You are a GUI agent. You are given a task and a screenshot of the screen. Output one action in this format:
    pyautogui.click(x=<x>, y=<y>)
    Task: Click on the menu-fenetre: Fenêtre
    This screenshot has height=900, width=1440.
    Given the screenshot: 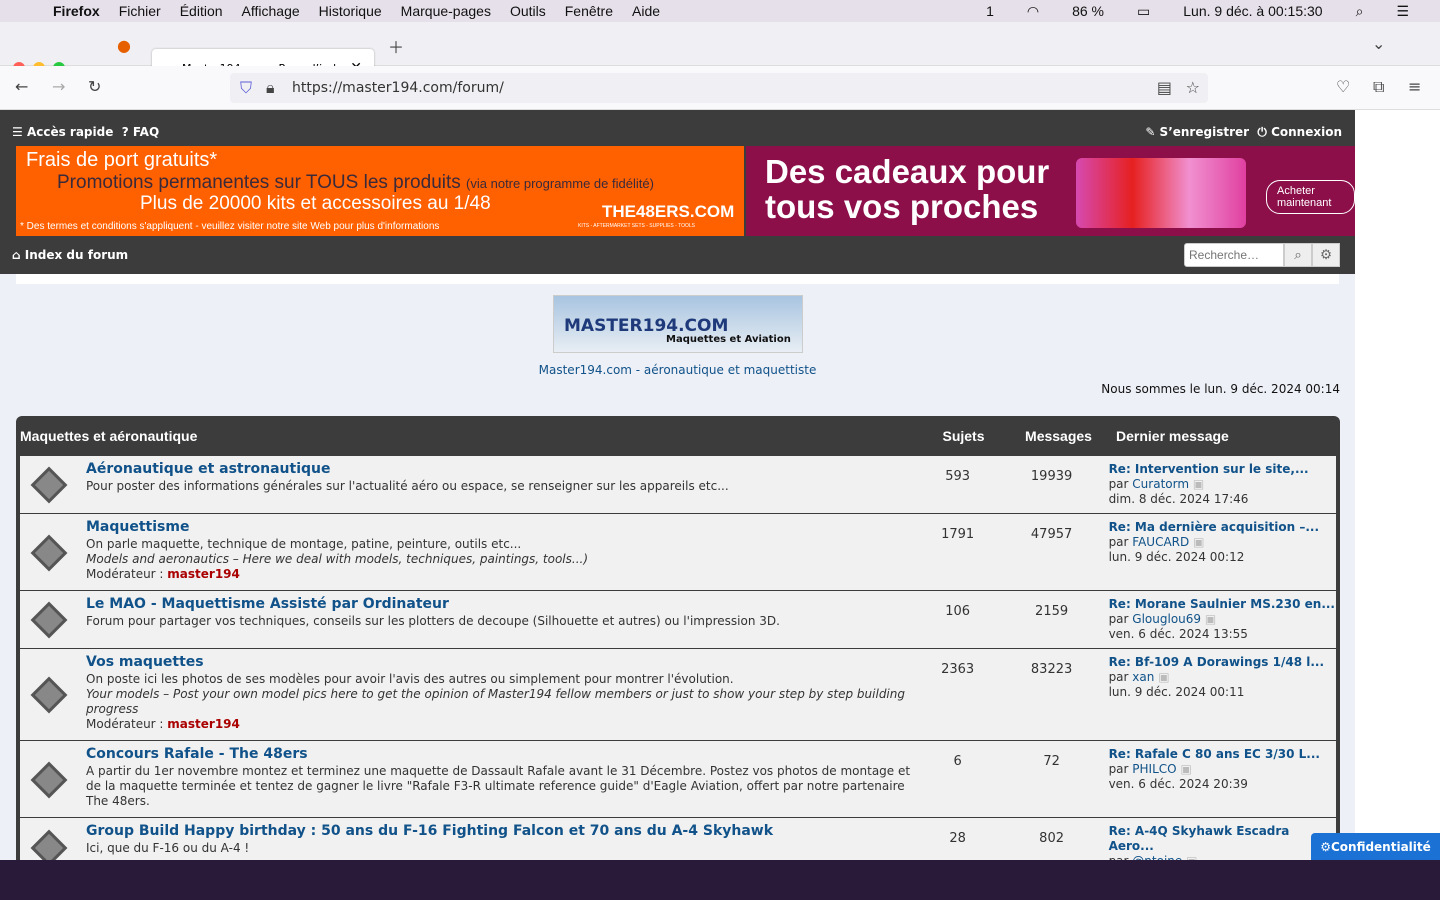 What is the action you would take?
    pyautogui.click(x=589, y=11)
    